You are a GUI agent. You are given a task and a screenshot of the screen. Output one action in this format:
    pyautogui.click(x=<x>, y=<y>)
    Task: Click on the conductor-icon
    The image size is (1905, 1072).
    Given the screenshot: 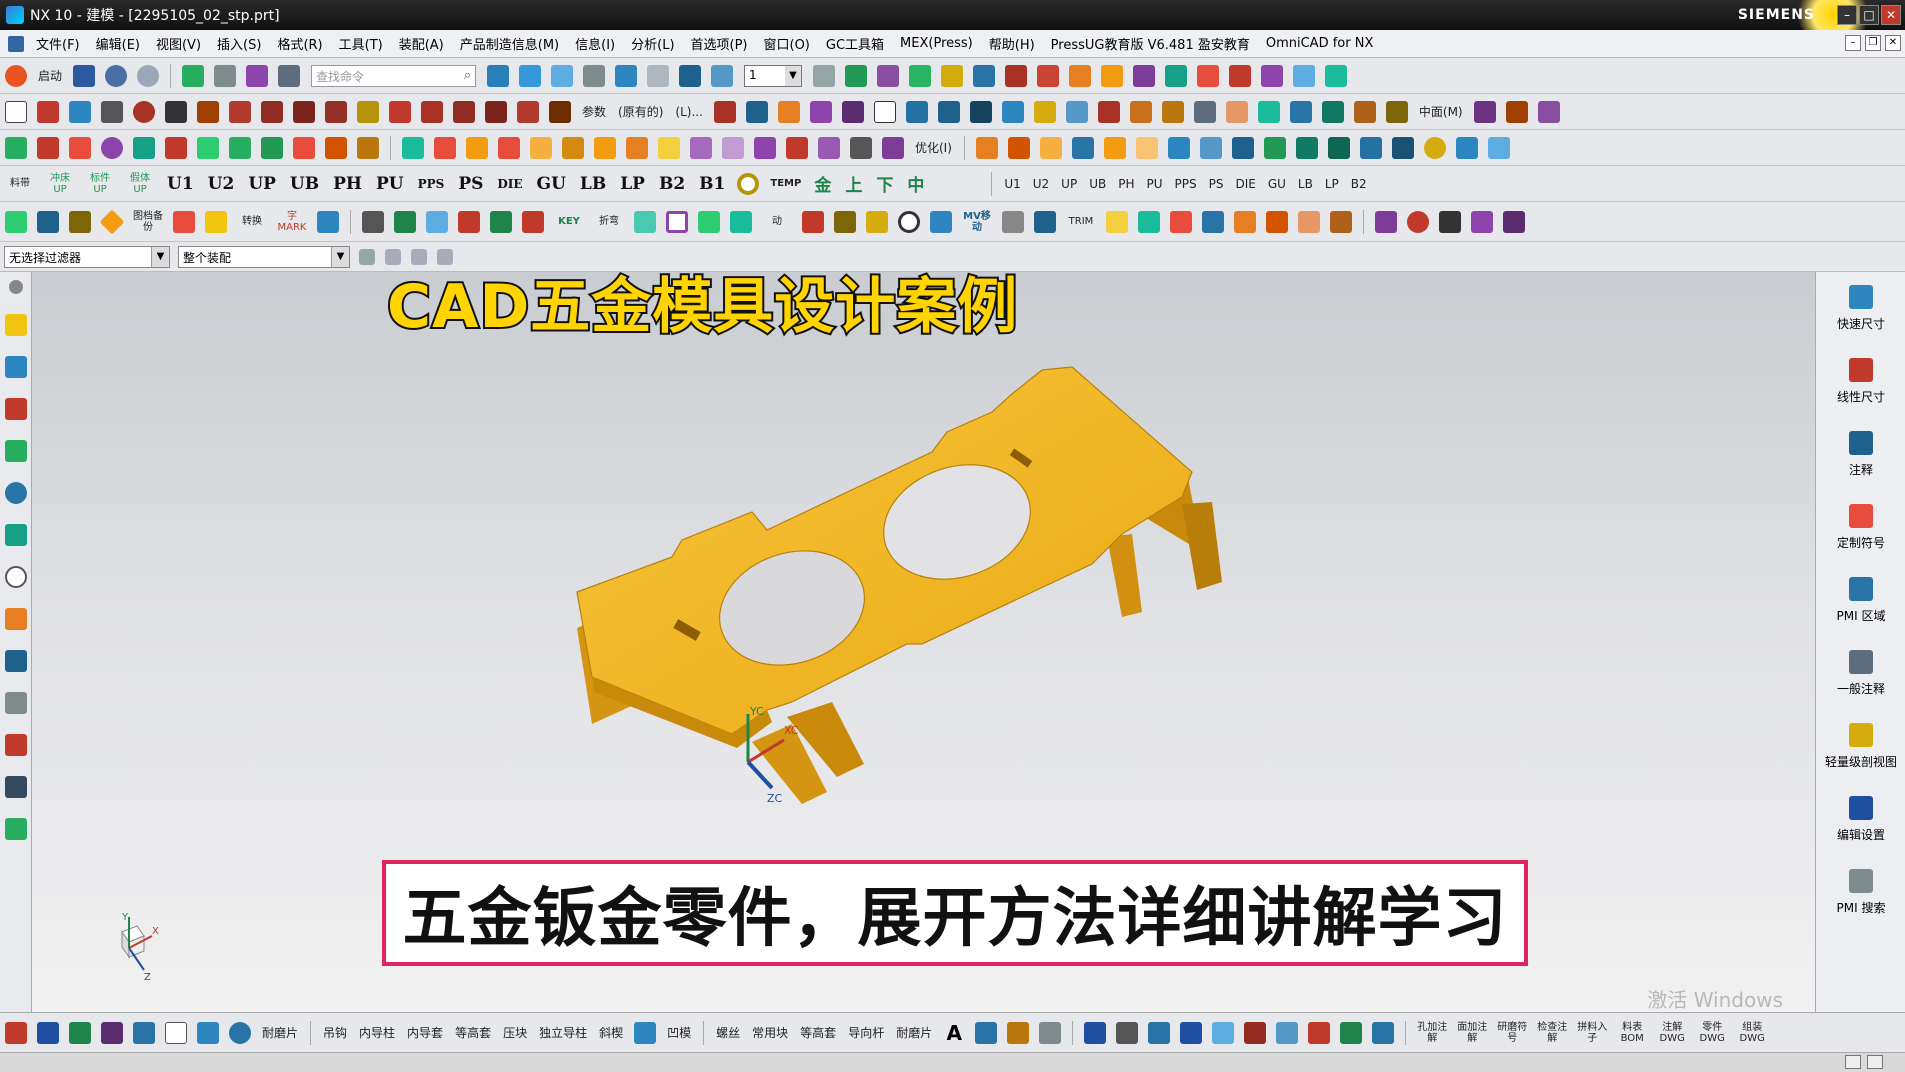 What is the action you would take?
    pyautogui.click(x=16, y=147)
    